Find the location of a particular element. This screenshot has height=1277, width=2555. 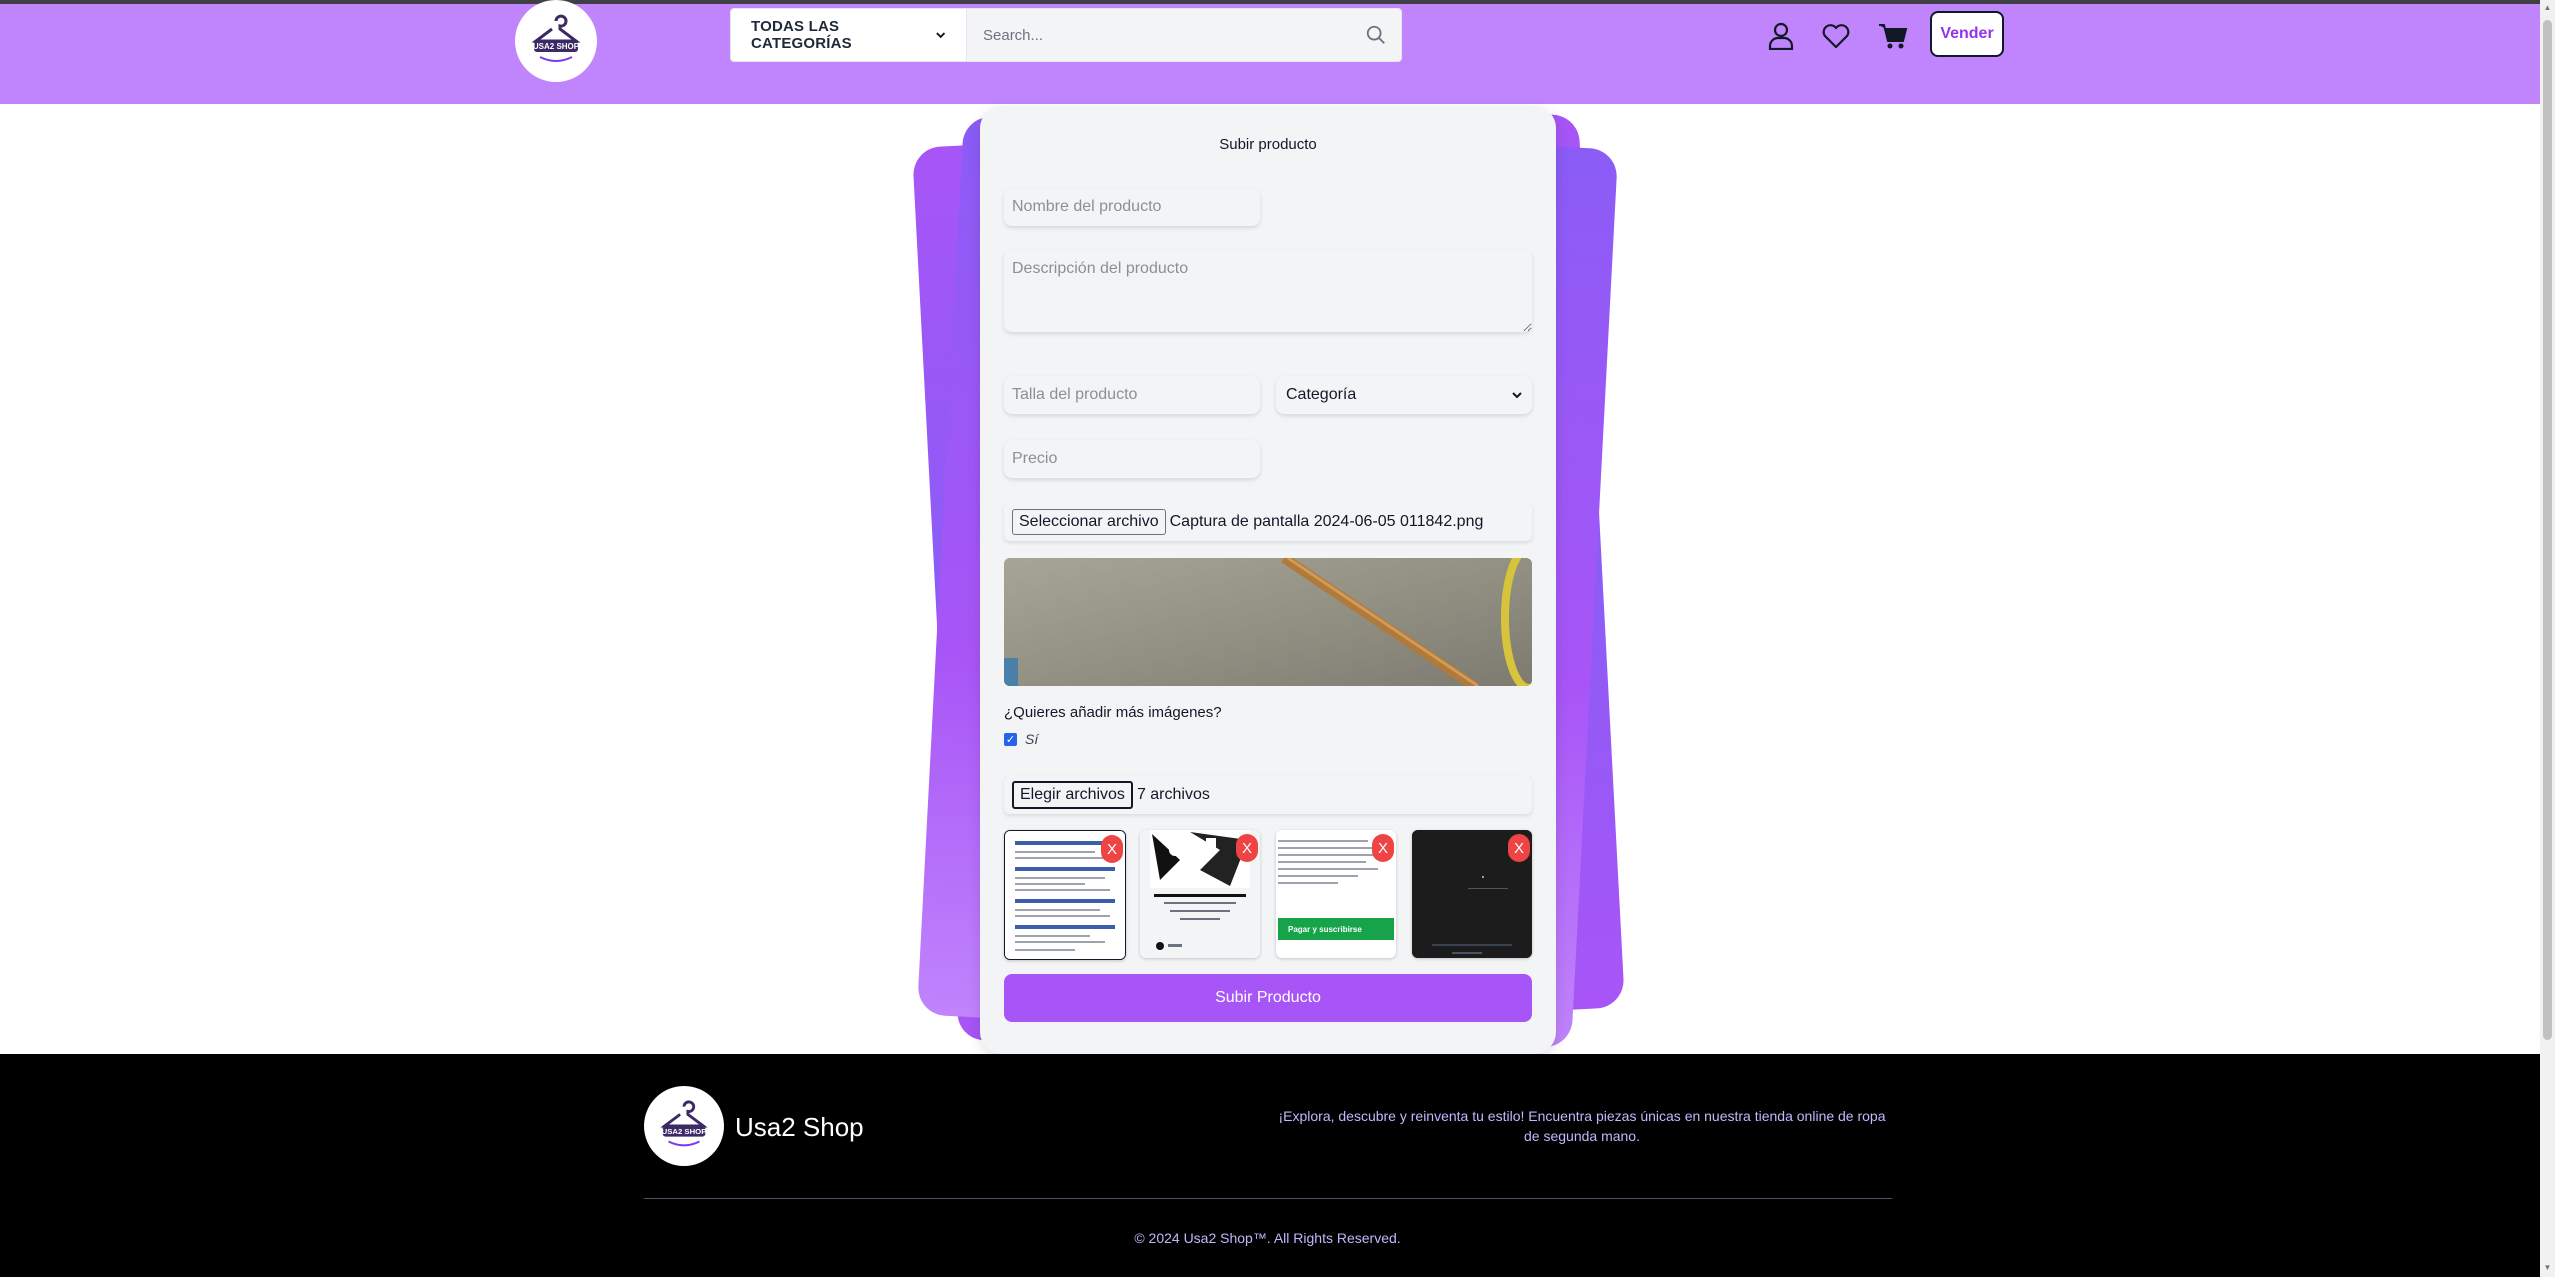

price-input is located at coordinates (1132, 459).